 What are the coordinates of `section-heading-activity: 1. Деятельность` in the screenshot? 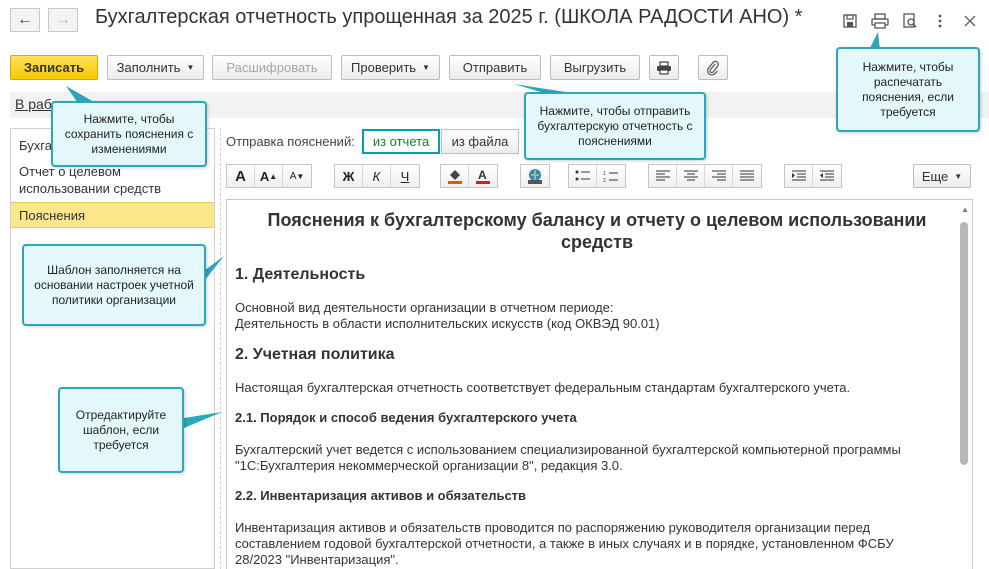 It's located at (300, 274).